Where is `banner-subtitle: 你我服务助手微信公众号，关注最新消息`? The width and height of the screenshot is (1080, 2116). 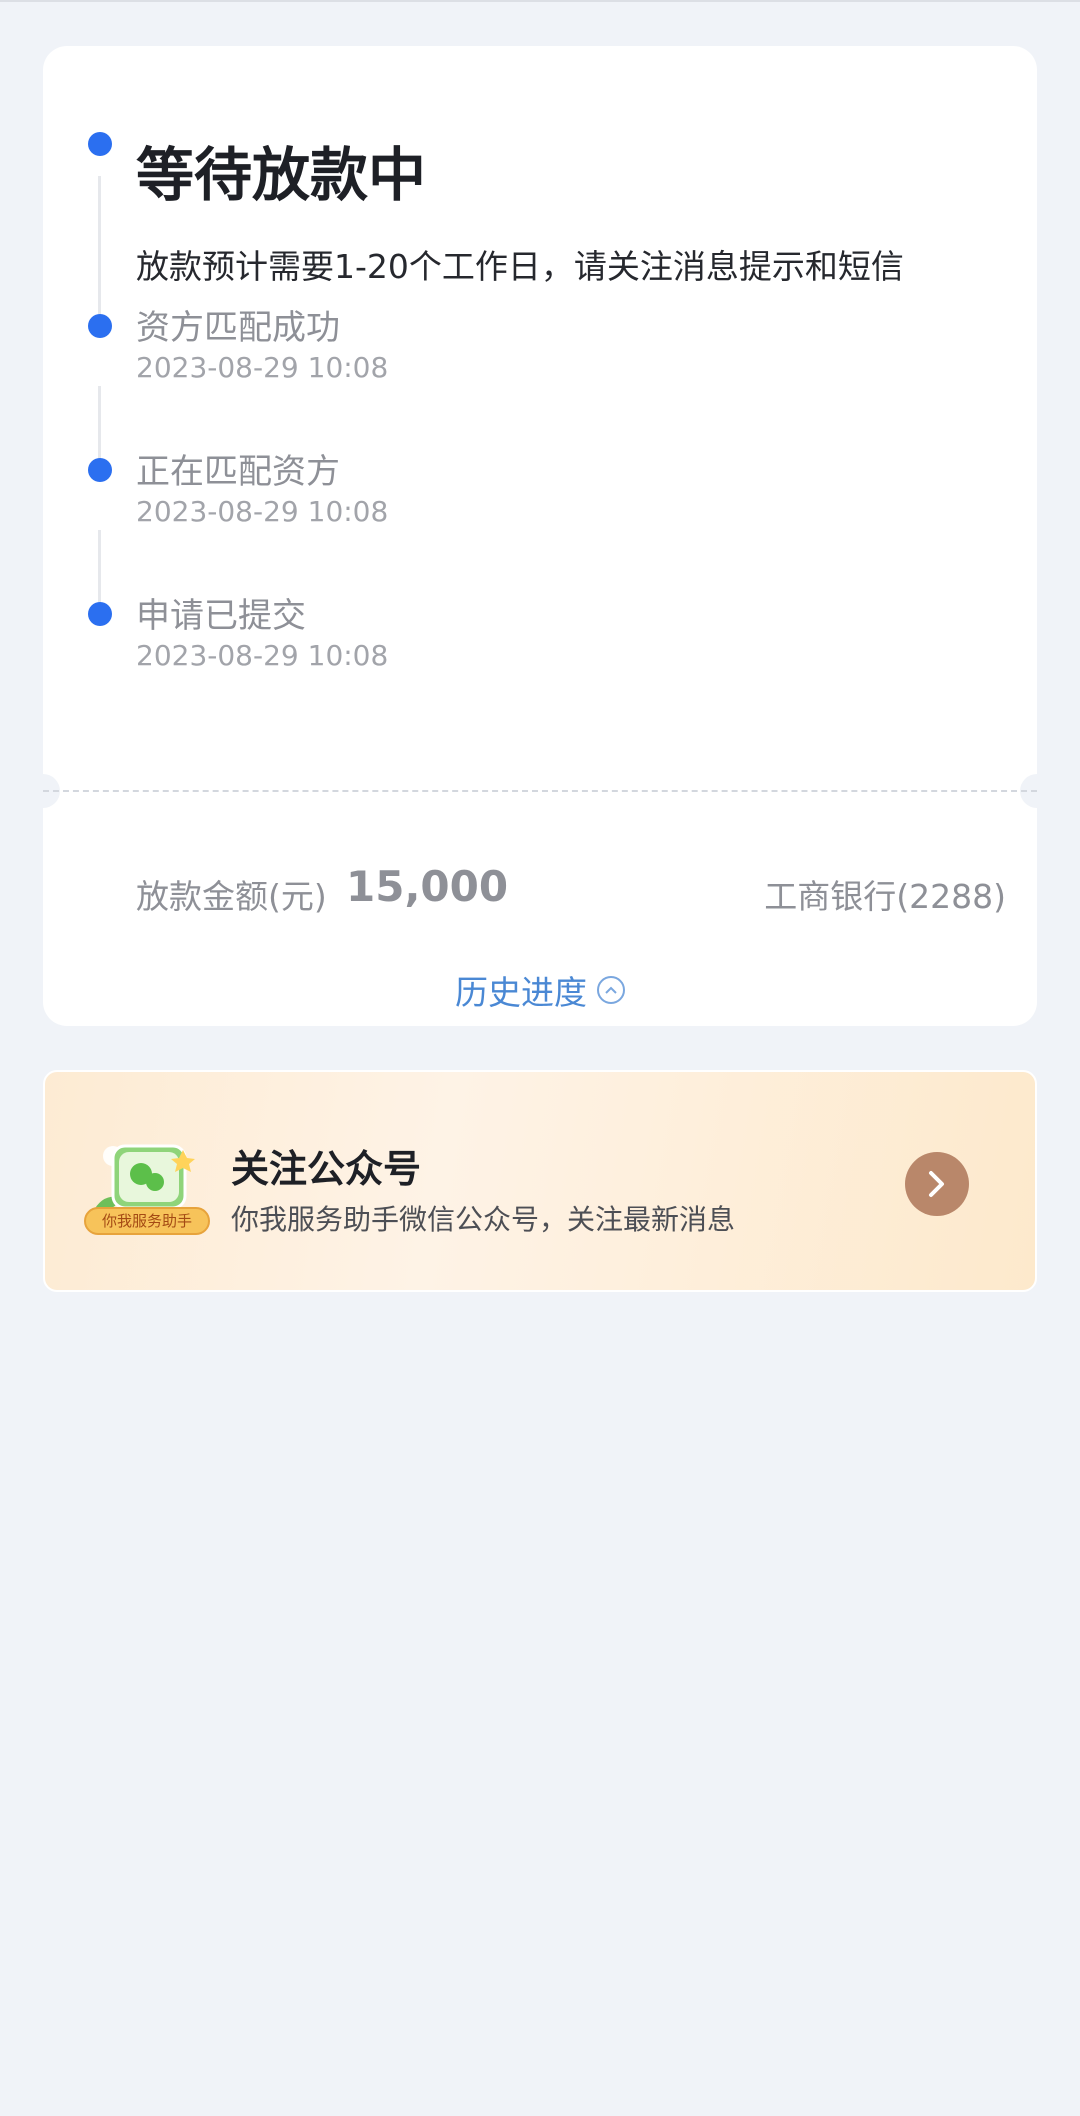 banner-subtitle: 你我服务助手微信公众号，关注最新消息 is located at coordinates (483, 1219).